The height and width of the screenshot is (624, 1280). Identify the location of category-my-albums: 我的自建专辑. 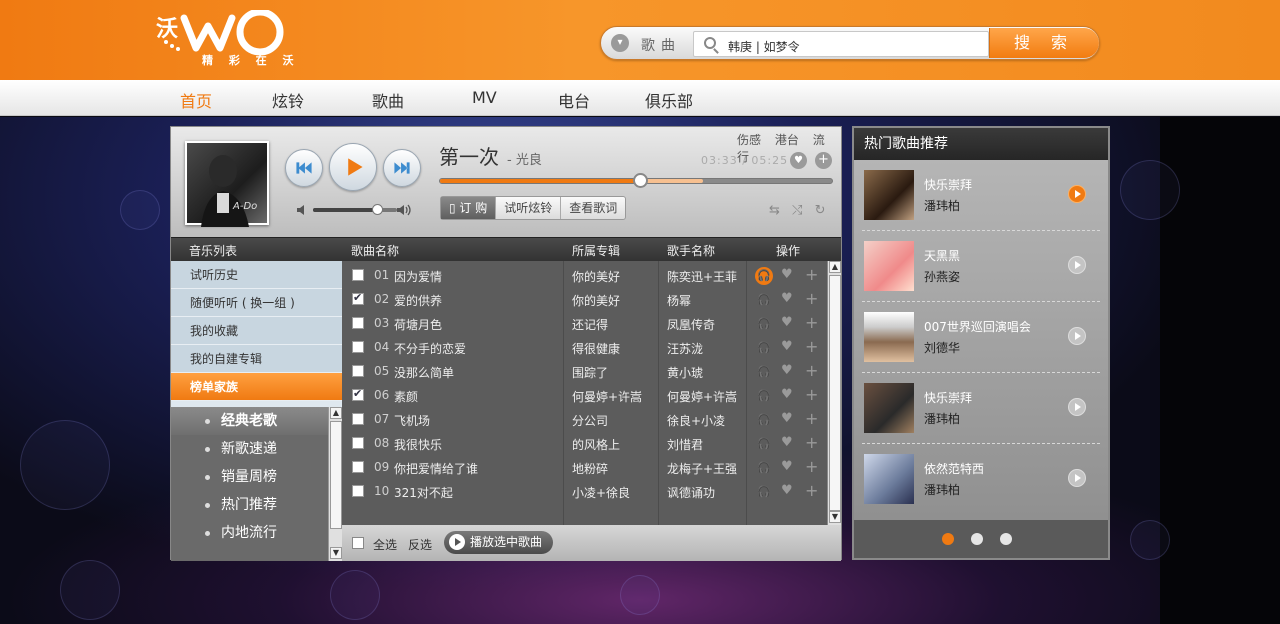
(256, 359).